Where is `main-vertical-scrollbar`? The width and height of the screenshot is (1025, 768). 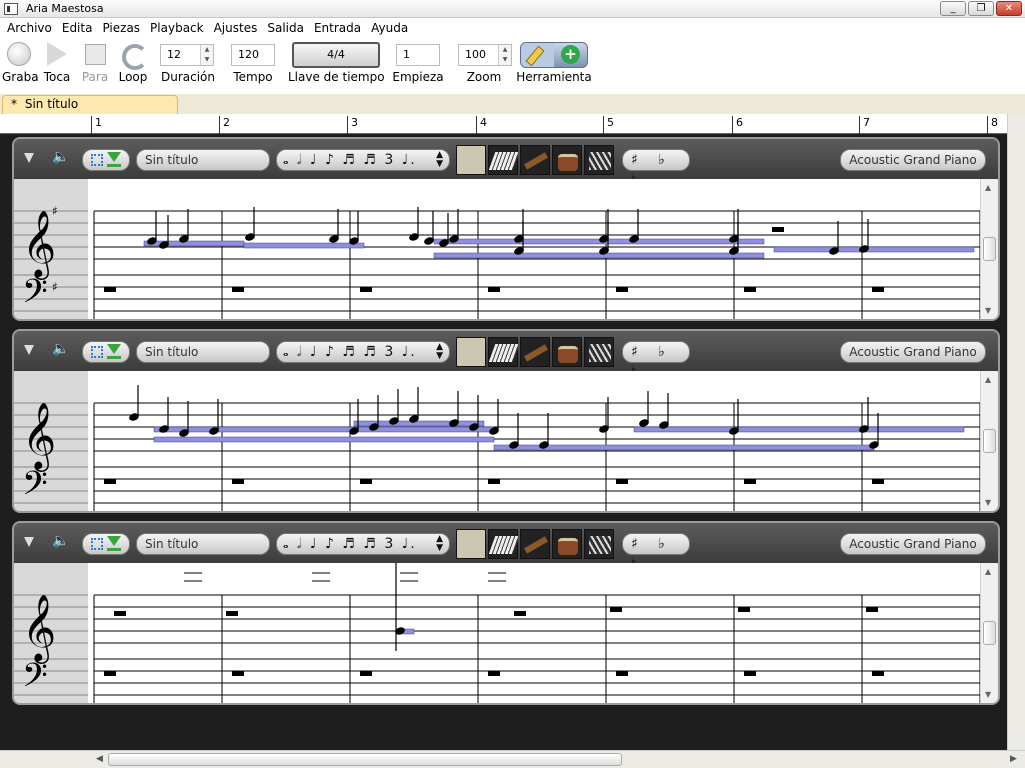
main-vertical-scrollbar is located at coordinates (1016, 432).